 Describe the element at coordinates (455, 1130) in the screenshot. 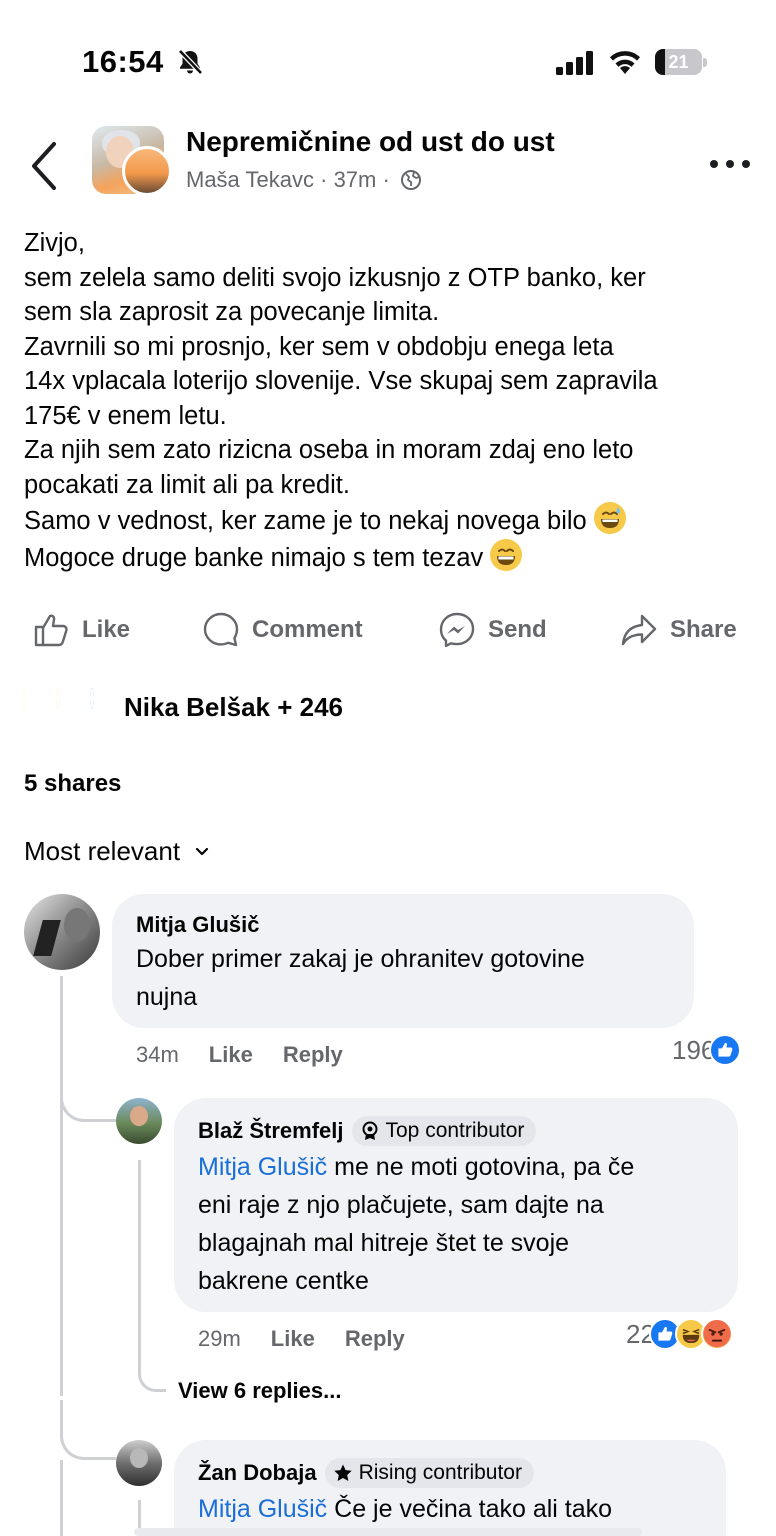

I see `badge-label: Top contributor` at that location.